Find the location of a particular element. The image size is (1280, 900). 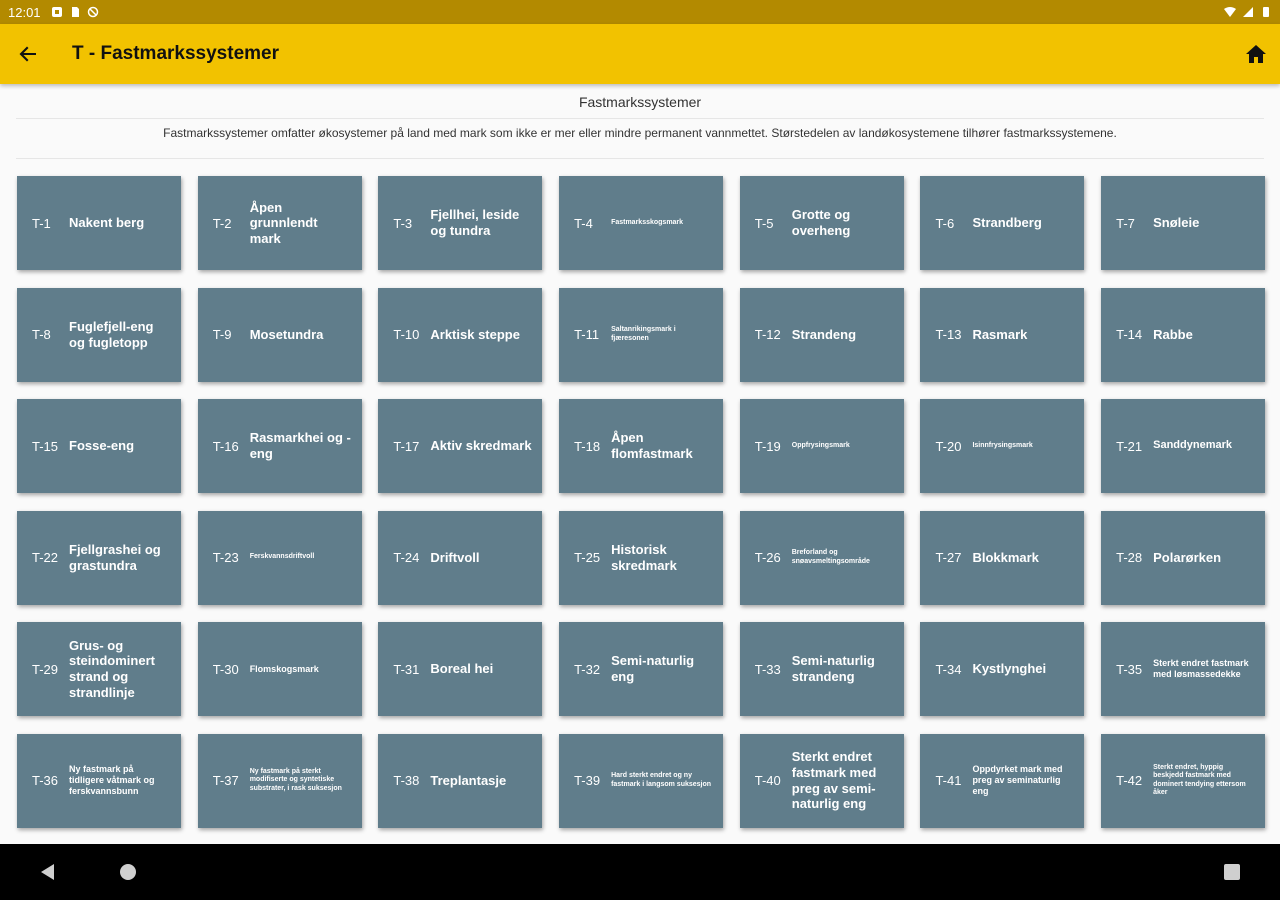

tile-t-25: T-25 Historisk skredmark is located at coordinates (641, 557).